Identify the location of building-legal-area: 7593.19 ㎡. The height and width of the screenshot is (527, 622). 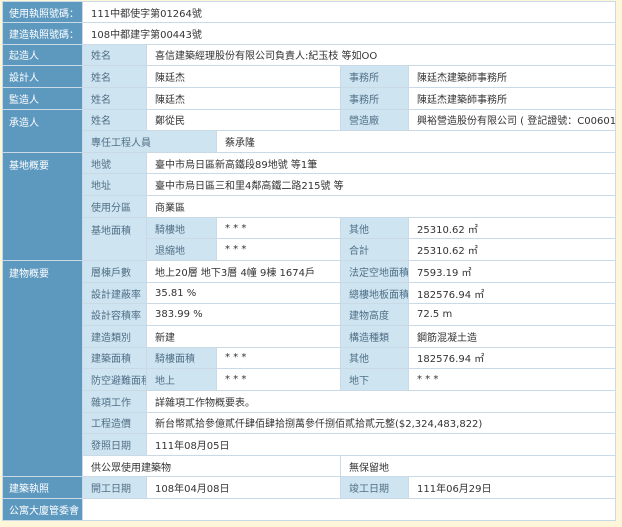
(512, 271).